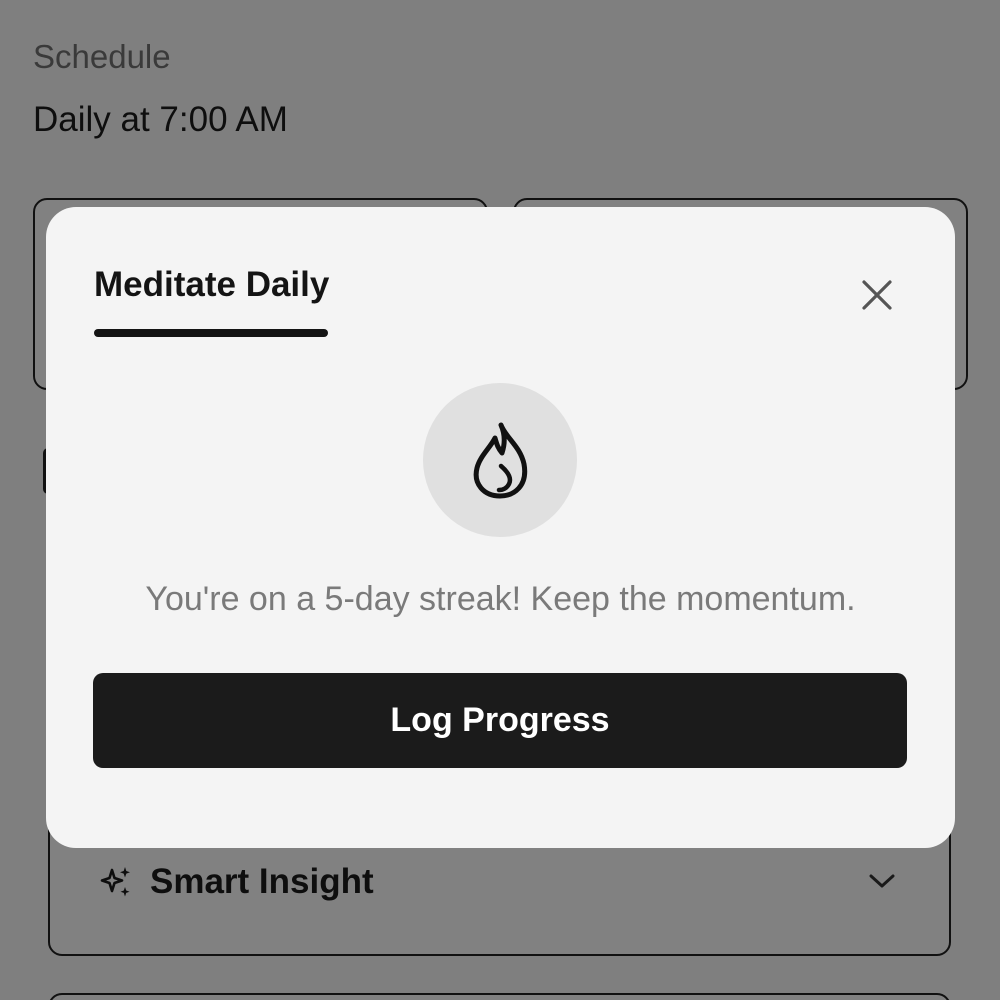 Image resolution: width=1000 pixels, height=1000 pixels. Describe the element at coordinates (212, 284) in the screenshot. I see `tab-label: Meditate Daily` at that location.